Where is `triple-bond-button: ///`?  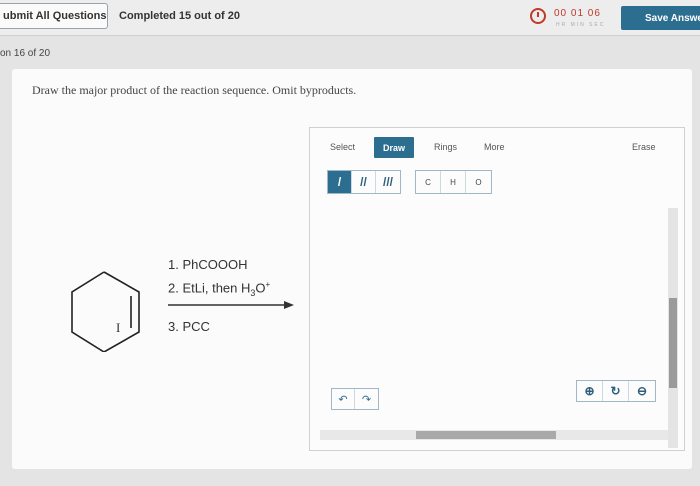 triple-bond-button: /// is located at coordinates (388, 182).